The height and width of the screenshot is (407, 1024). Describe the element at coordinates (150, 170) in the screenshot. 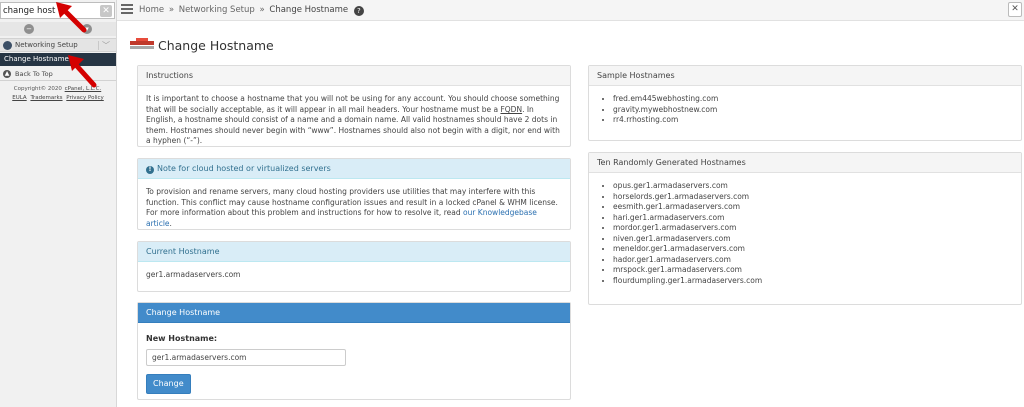

I see `info-icon: !` at that location.